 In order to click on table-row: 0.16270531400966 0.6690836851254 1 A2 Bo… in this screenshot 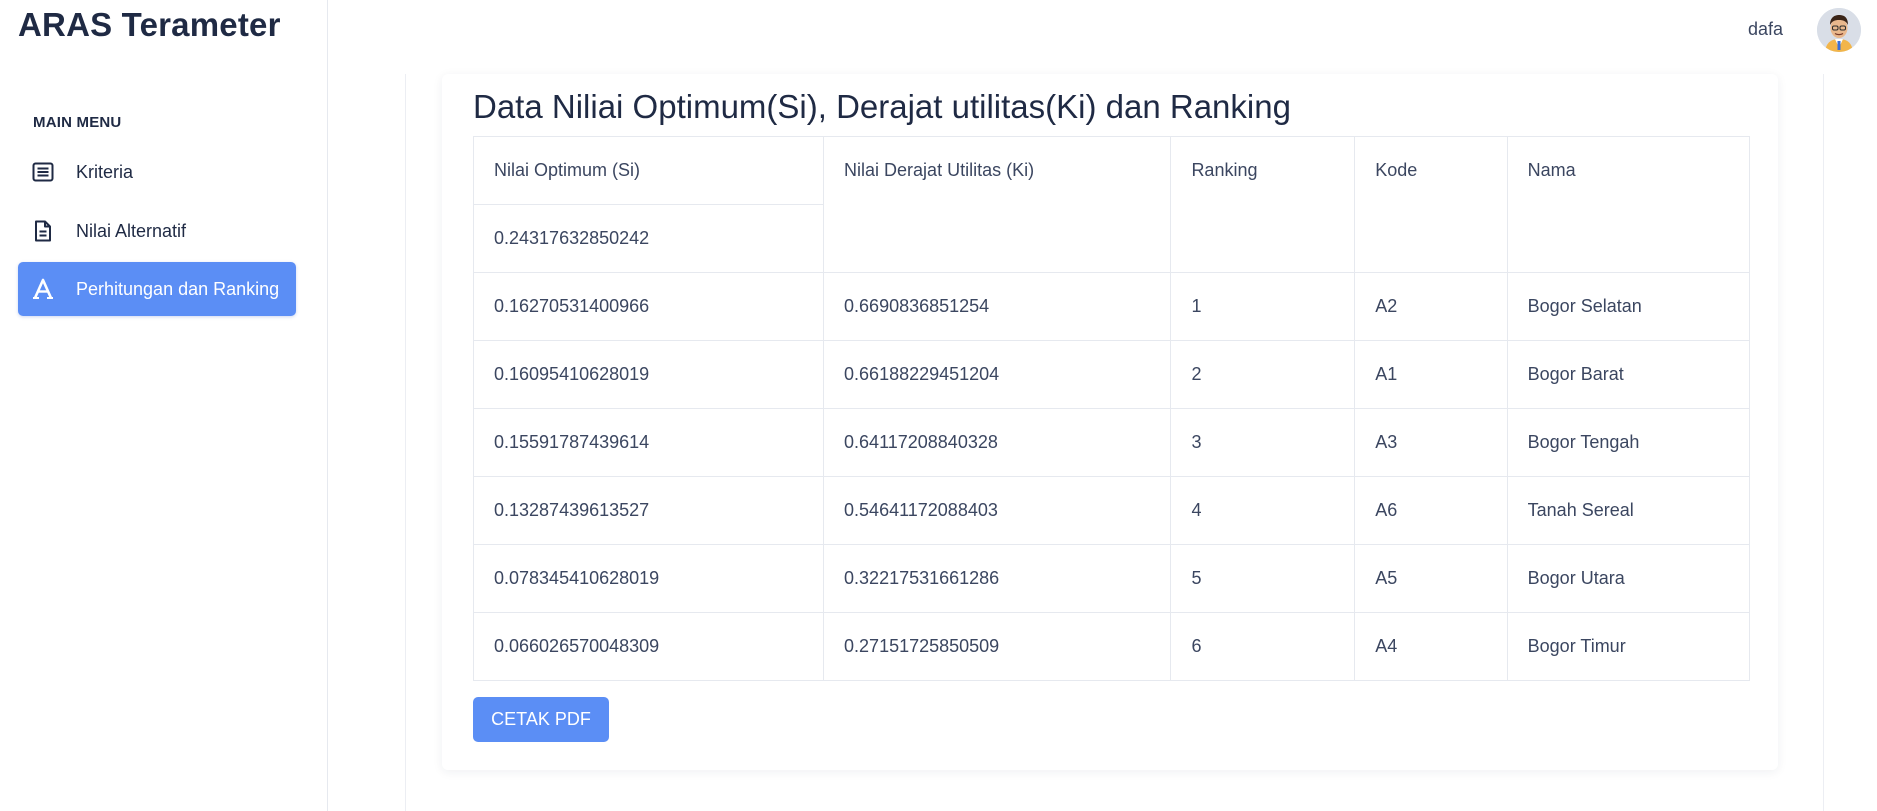, I will do `click(1111, 306)`.